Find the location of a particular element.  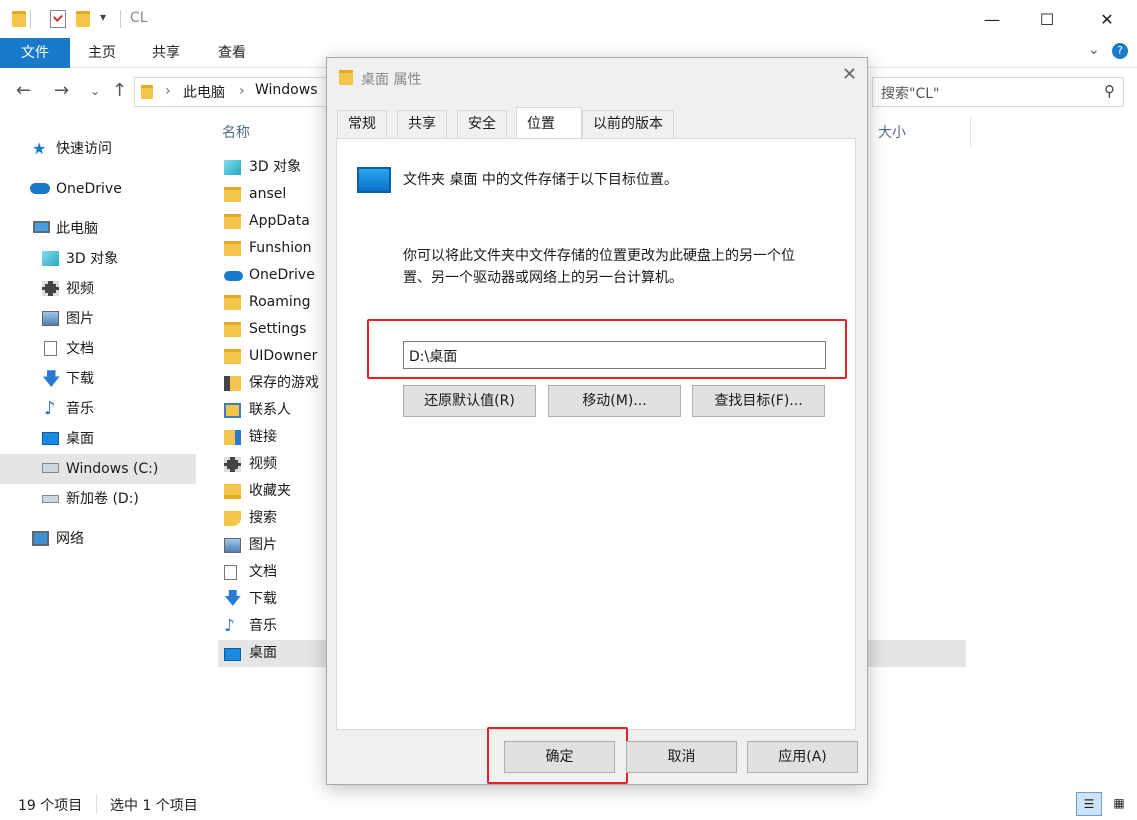

sidebar-item-quick-access: ★ 快速访问 is located at coordinates (98, 149).